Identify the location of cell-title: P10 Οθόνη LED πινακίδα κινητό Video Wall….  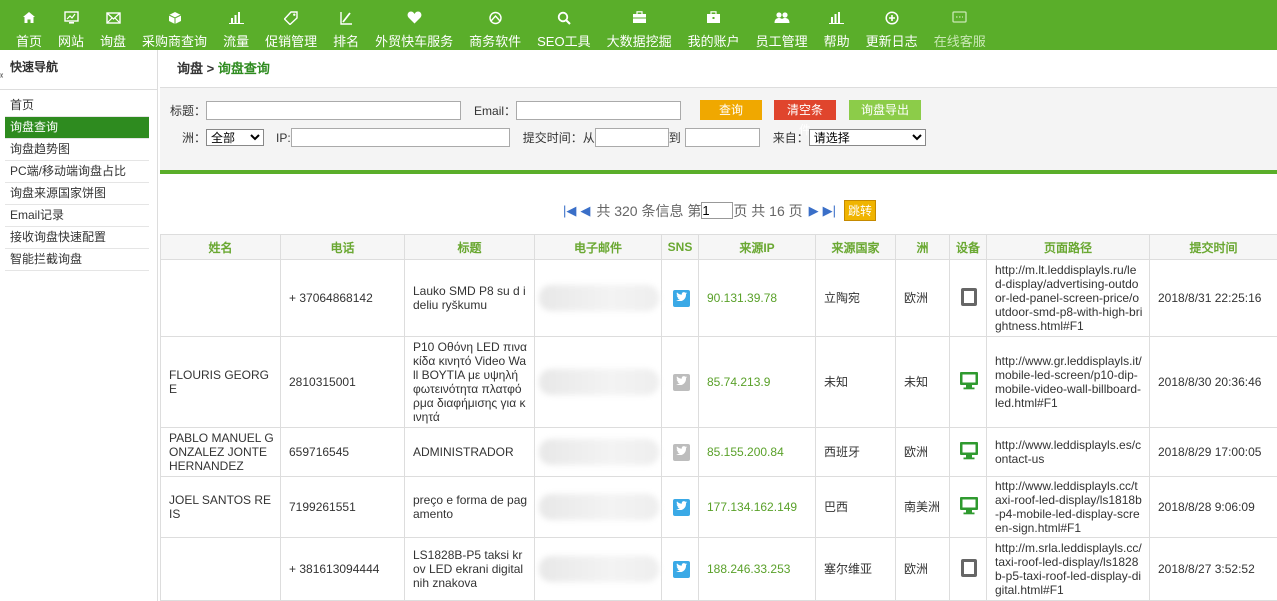
(469, 382).